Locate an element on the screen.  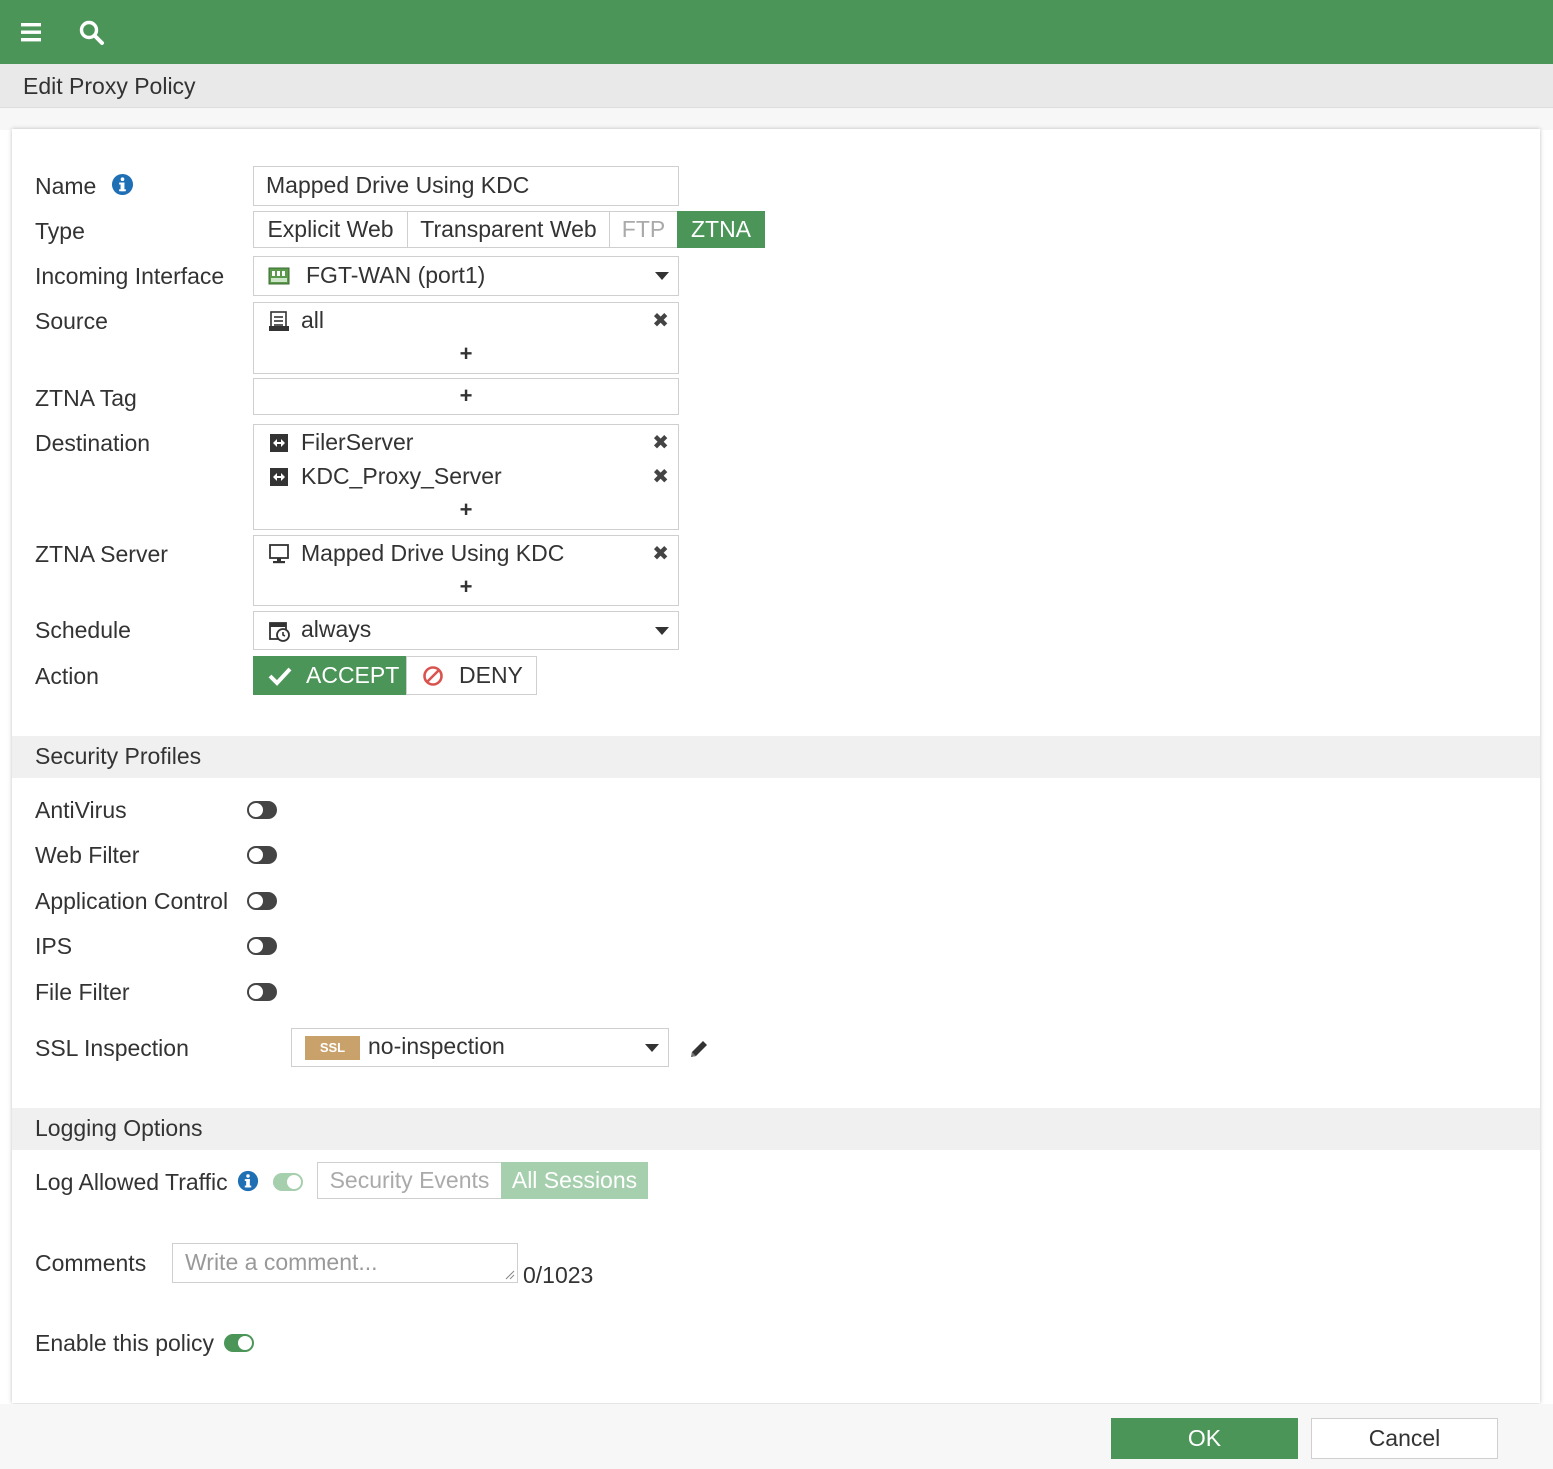
add-destination-plus-icon: + is located at coordinates (466, 510).